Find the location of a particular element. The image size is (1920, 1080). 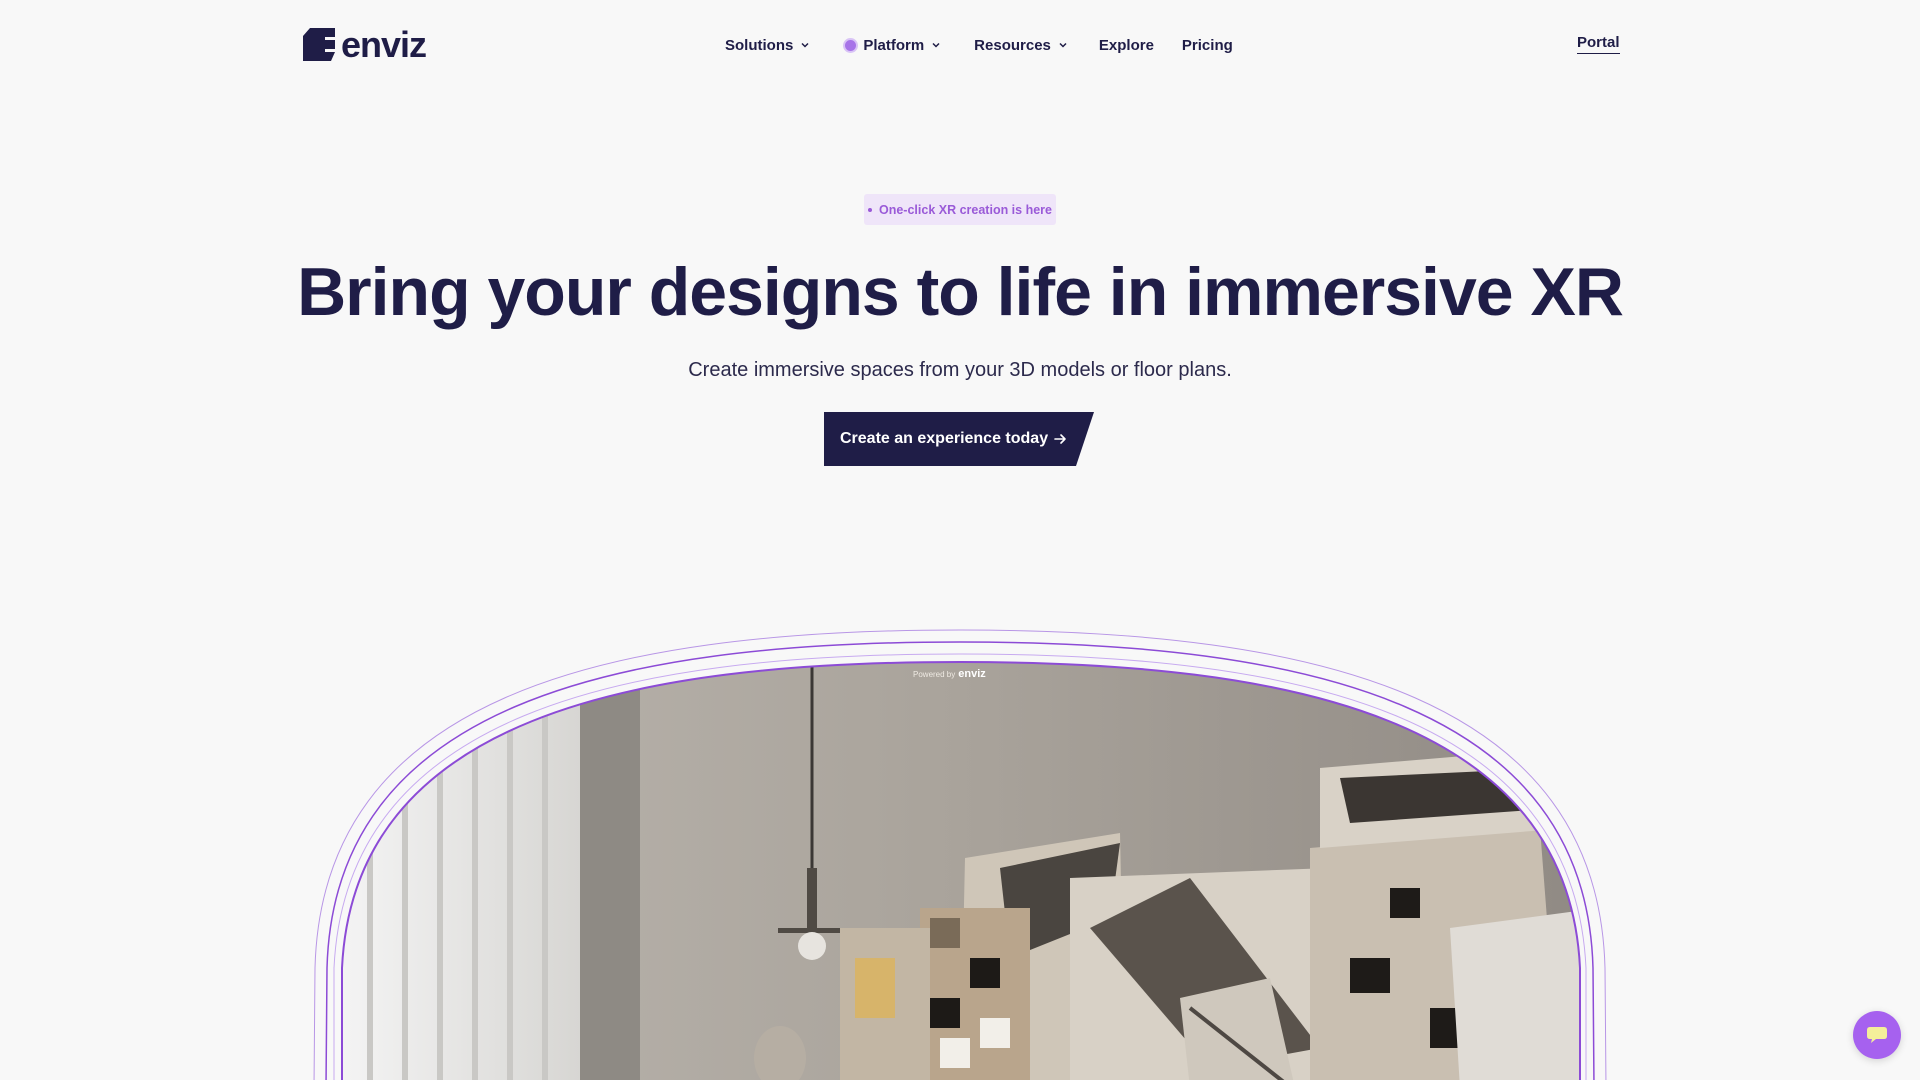

announcement-badge: One-click XR creation is here is located at coordinates (960, 209).